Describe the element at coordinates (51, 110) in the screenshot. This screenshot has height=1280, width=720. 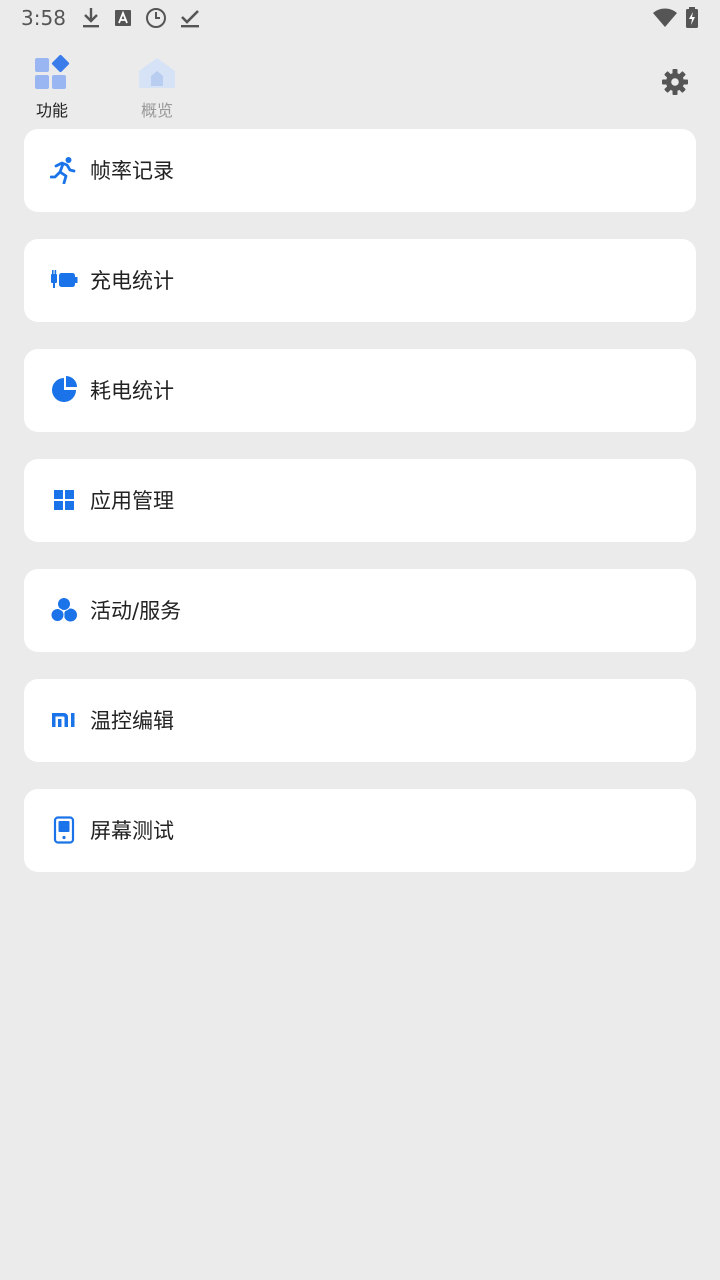
I see `tab-functions-label: 功能` at that location.